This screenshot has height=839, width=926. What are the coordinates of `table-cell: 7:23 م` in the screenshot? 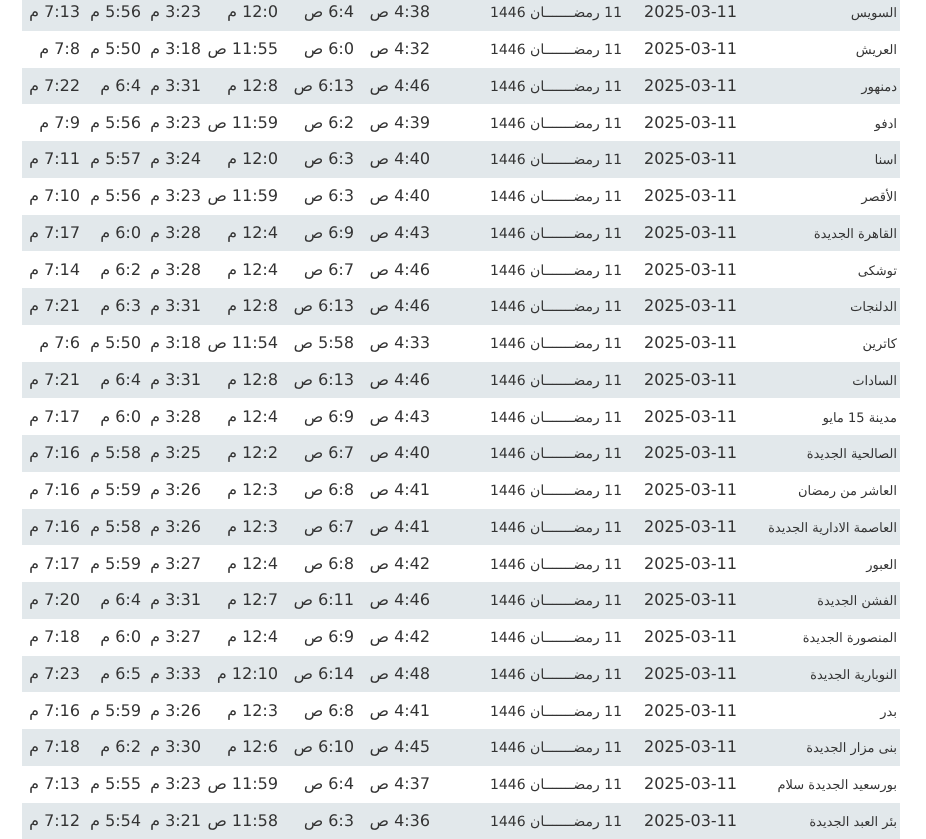 It's located at (54, 673).